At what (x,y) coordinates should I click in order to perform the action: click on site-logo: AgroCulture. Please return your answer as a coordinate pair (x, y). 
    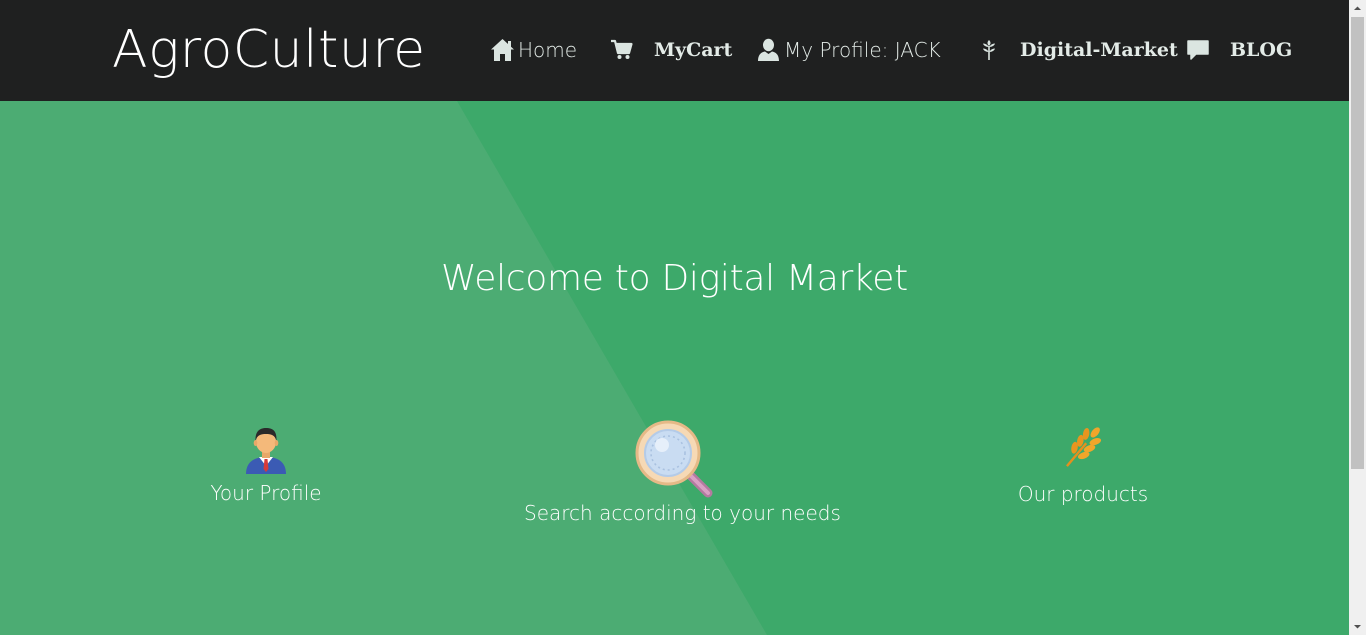
    Looking at the image, I should click on (269, 50).